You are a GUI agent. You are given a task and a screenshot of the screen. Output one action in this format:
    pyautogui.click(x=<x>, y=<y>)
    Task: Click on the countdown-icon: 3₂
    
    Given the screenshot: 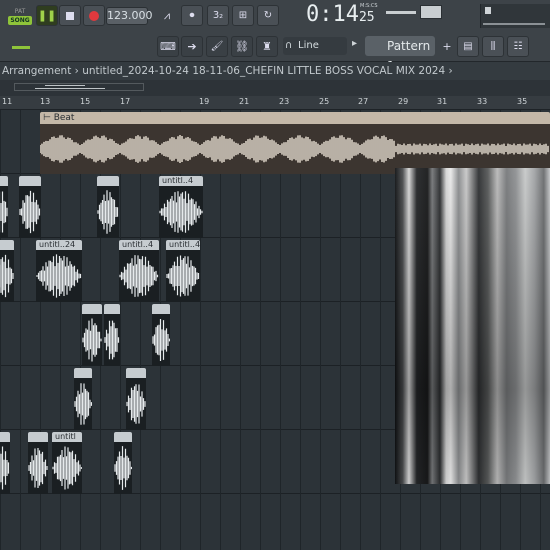 What is the action you would take?
    pyautogui.click(x=218, y=15)
    